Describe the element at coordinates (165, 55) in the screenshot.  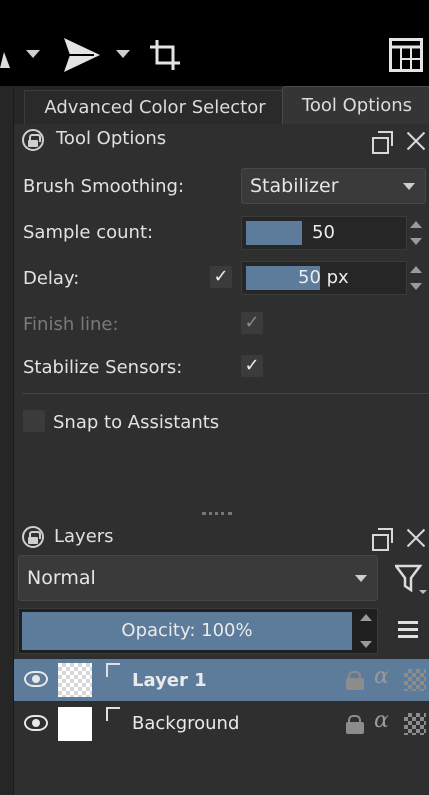
I see `crop-icon` at that location.